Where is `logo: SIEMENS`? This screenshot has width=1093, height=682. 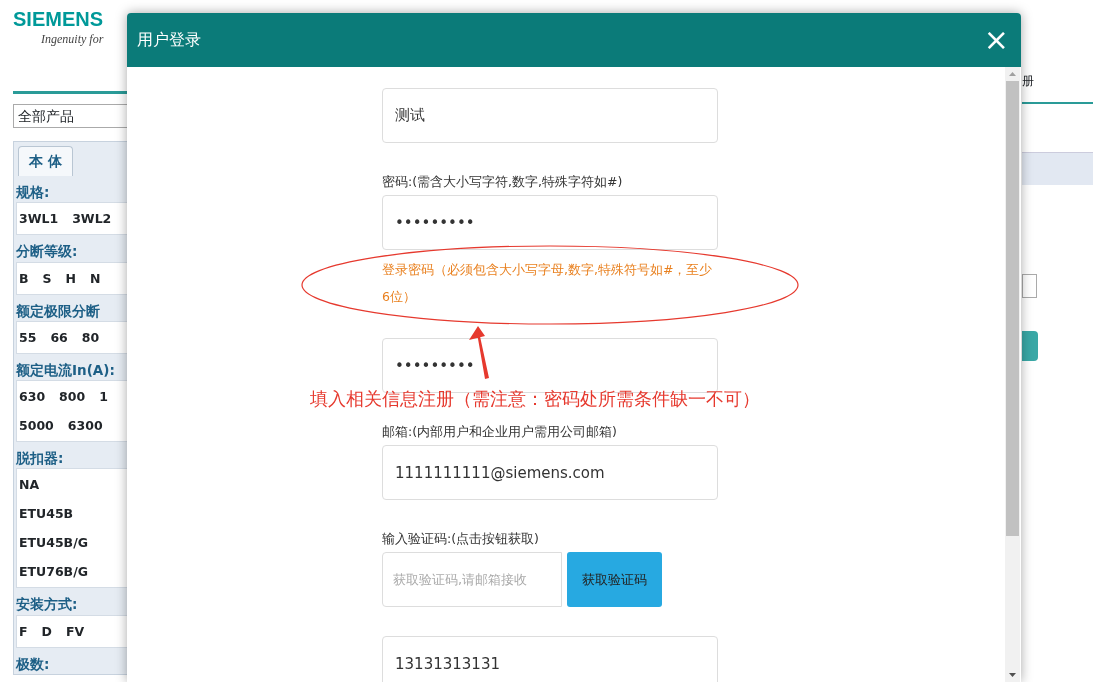
logo: SIEMENS is located at coordinates (59, 19).